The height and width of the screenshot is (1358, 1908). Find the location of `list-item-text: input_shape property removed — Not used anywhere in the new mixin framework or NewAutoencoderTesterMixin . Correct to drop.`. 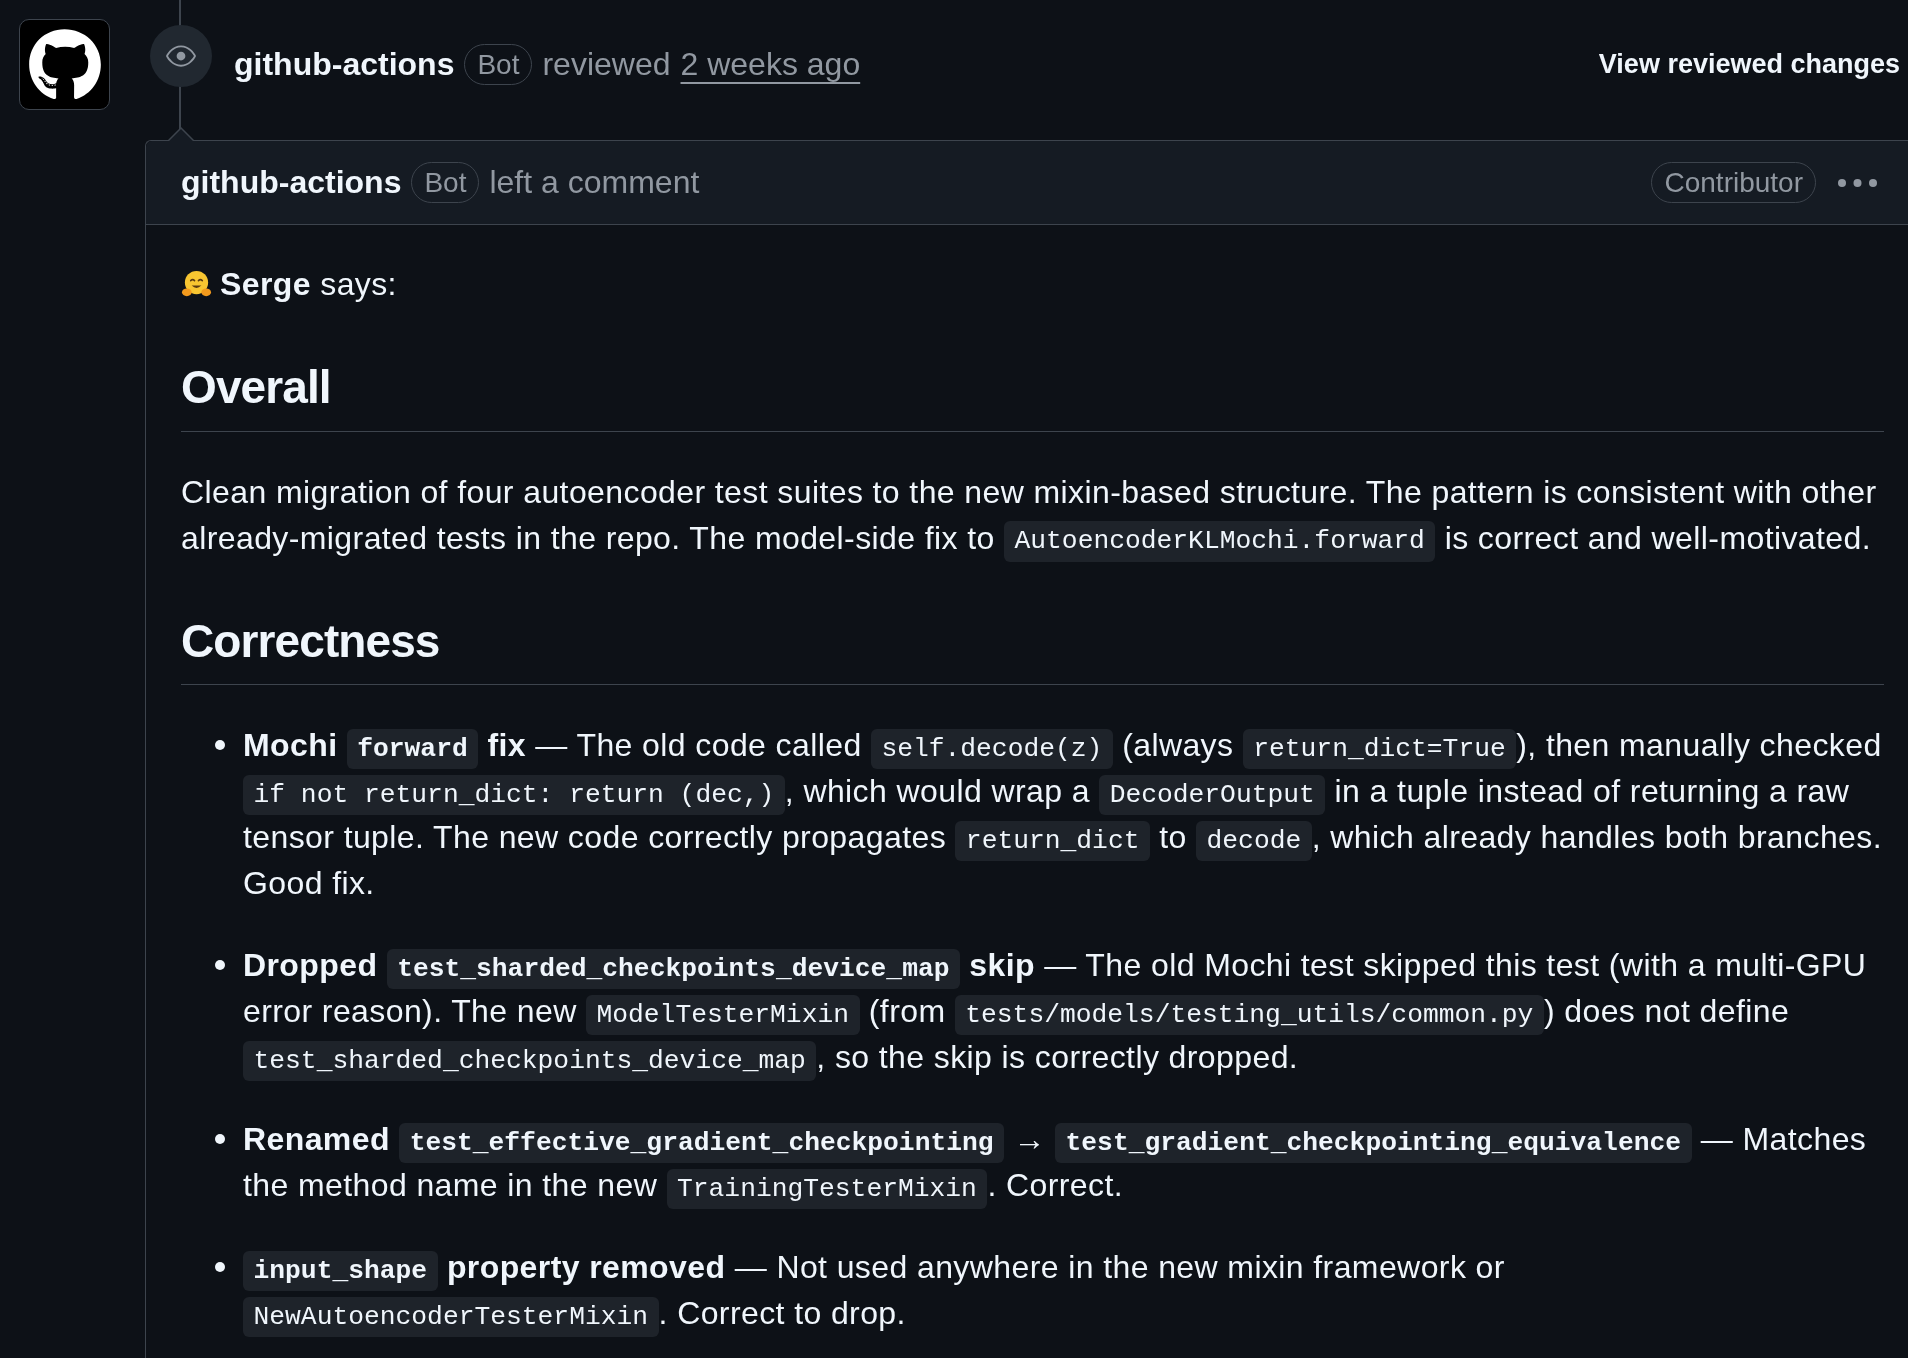

list-item-text: input_shape property removed — Not used anywhere in the new mixin framework or NewAutoencoderTesterMixin . Correct to drop. is located at coordinates (1063, 1290).